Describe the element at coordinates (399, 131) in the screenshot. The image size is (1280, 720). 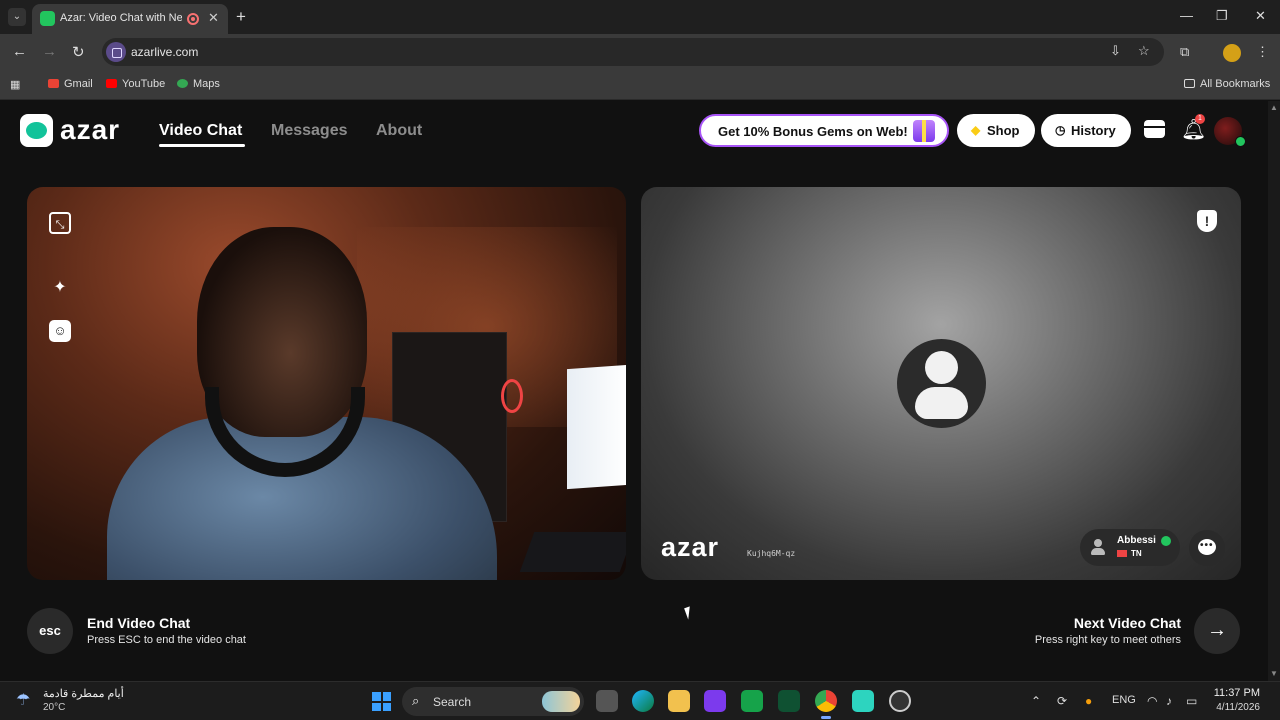
I see `nav-about: About` at that location.